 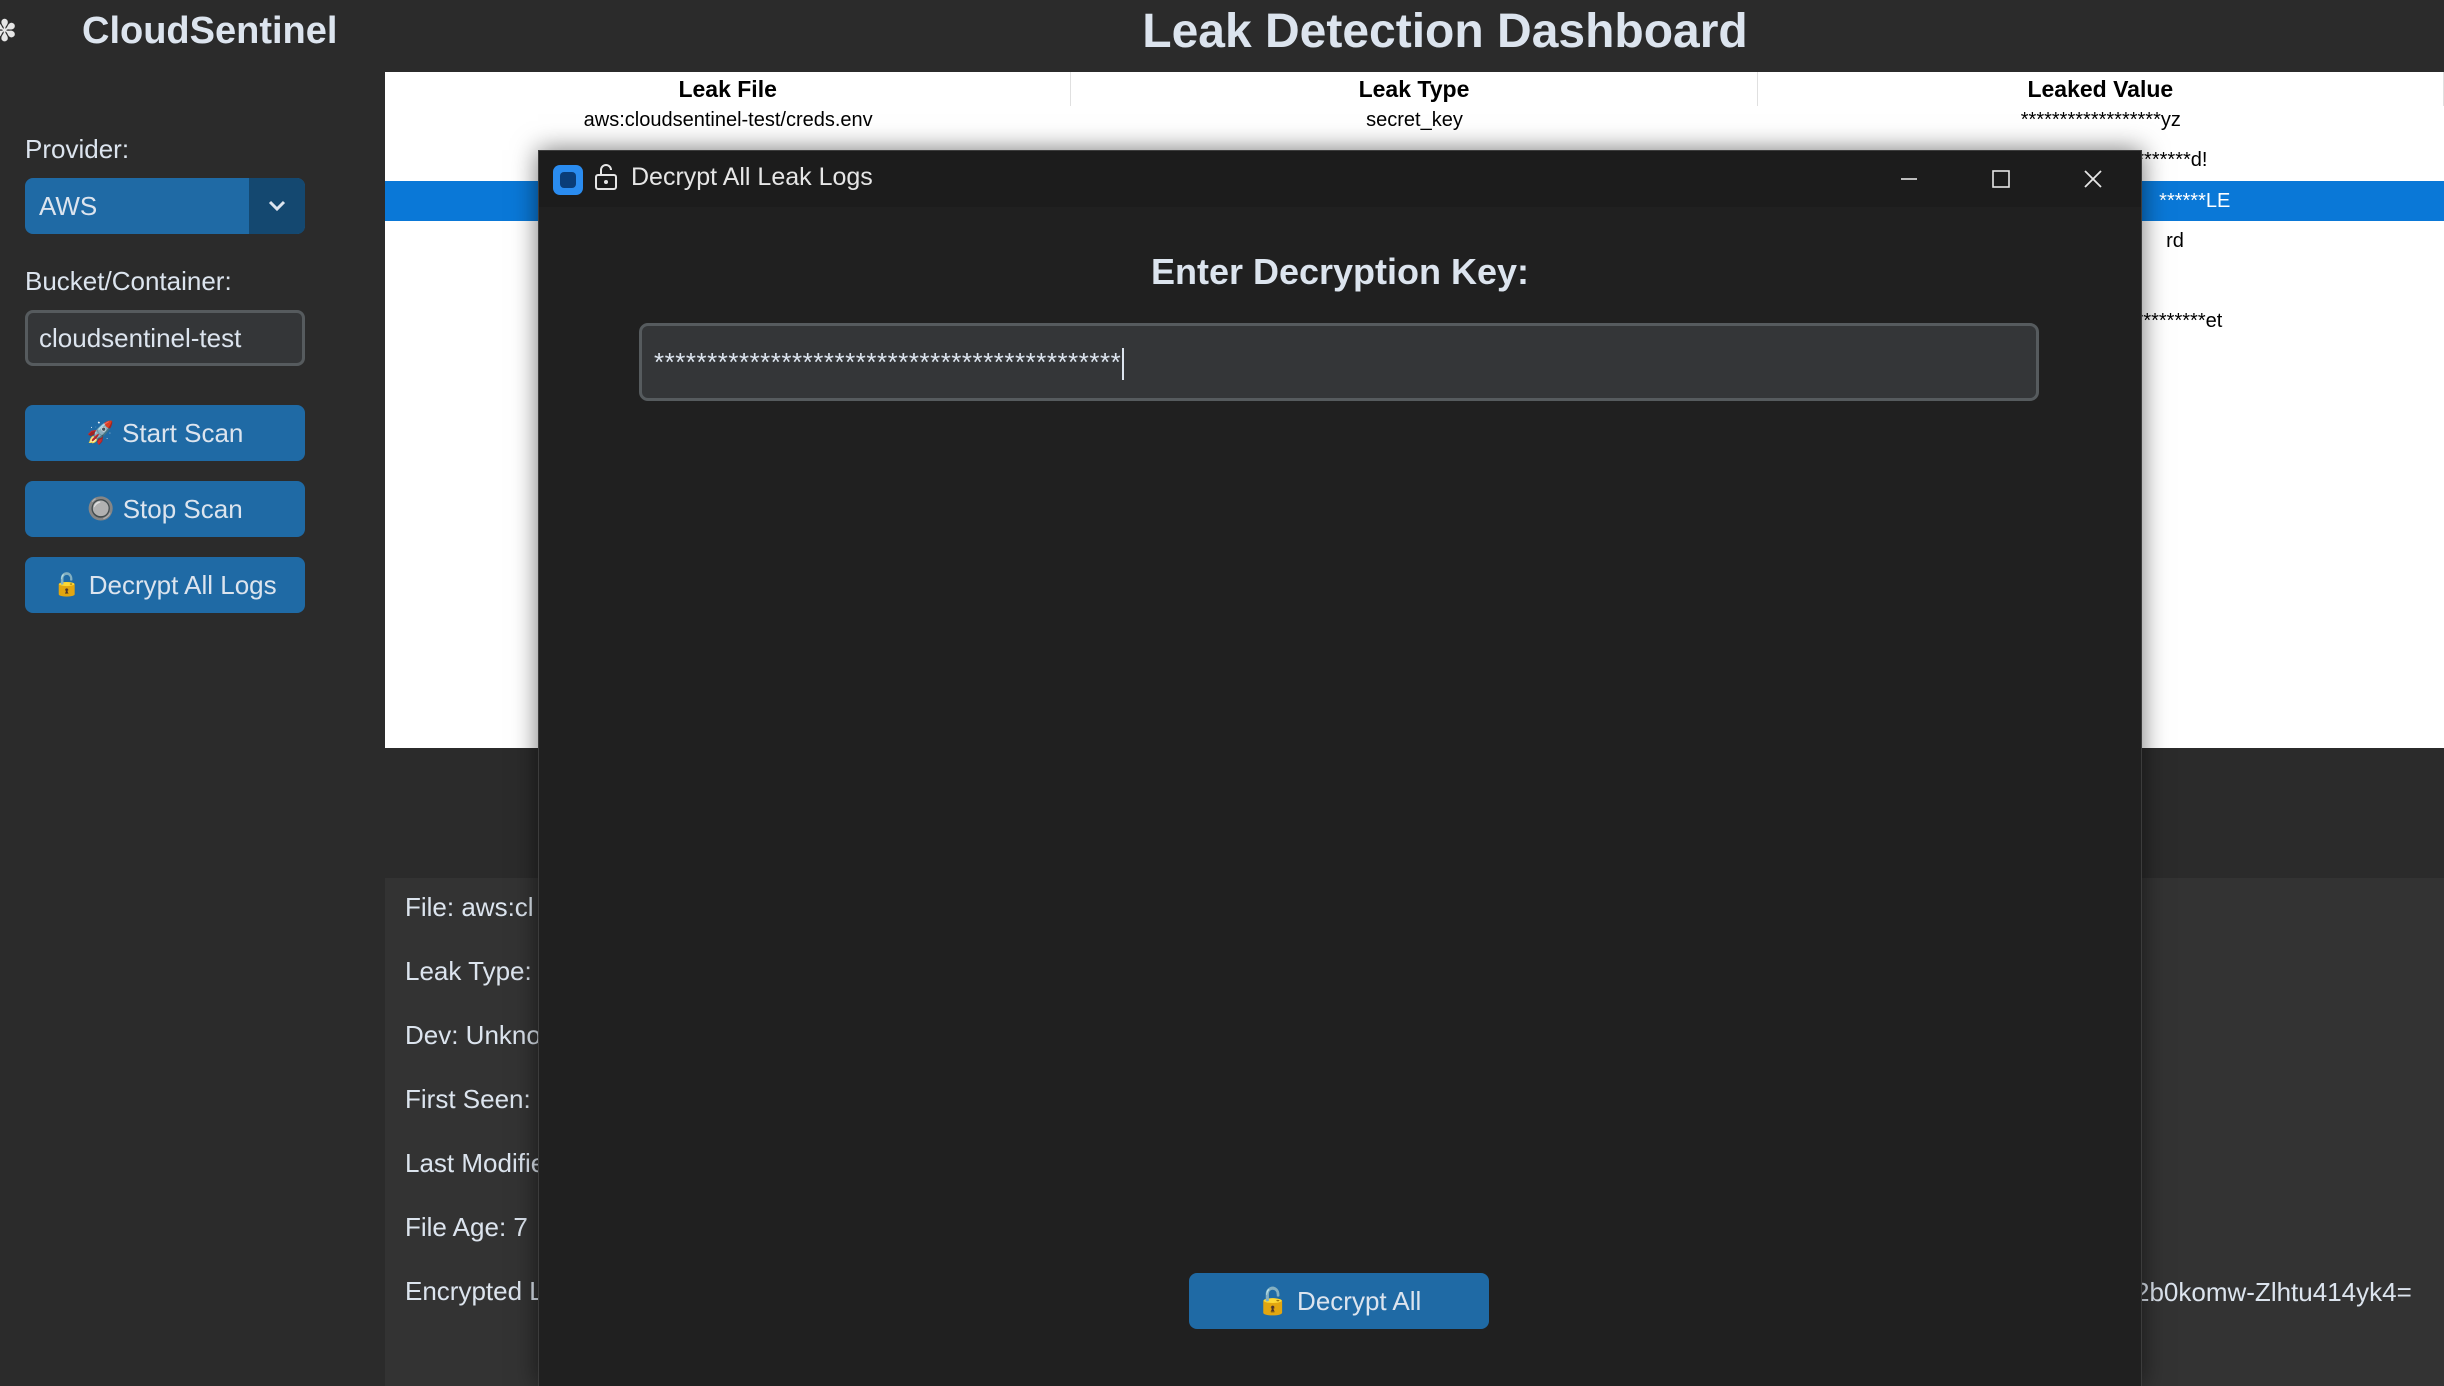 What do you see at coordinates (2273, 1292) in the screenshot?
I see `detail-encrypted-value: 2b0komw-Zlhtu414yk4=` at bounding box center [2273, 1292].